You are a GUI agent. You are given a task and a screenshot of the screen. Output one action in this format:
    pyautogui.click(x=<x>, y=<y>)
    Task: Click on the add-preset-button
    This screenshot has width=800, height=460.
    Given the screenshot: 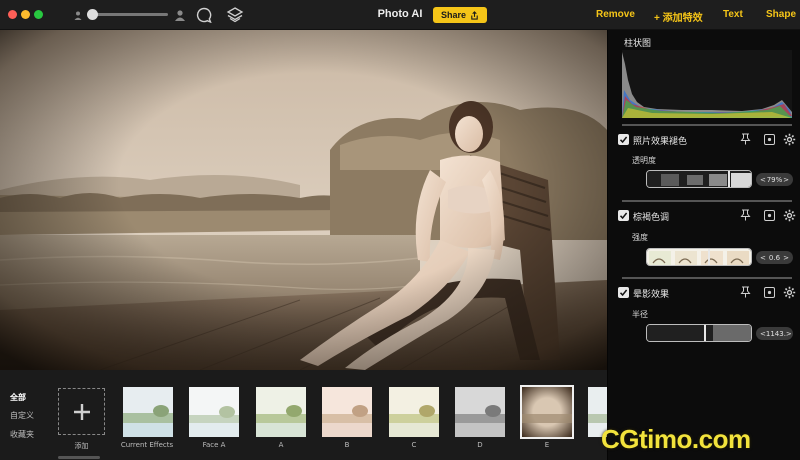 What is the action you would take?
    pyautogui.click(x=81, y=411)
    